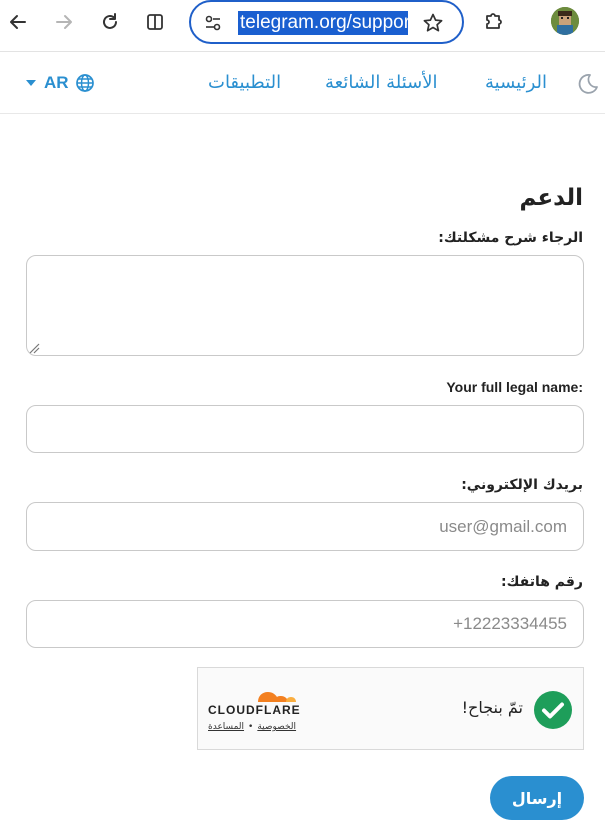 The height and width of the screenshot is (834, 605). Describe the element at coordinates (305, 305) in the screenshot. I see `description-textarea` at that location.